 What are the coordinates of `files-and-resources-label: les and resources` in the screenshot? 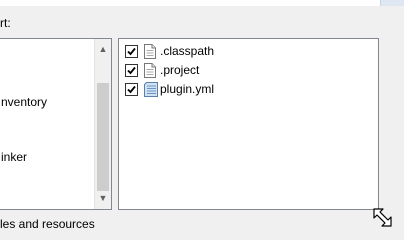 It's located at (47, 224).